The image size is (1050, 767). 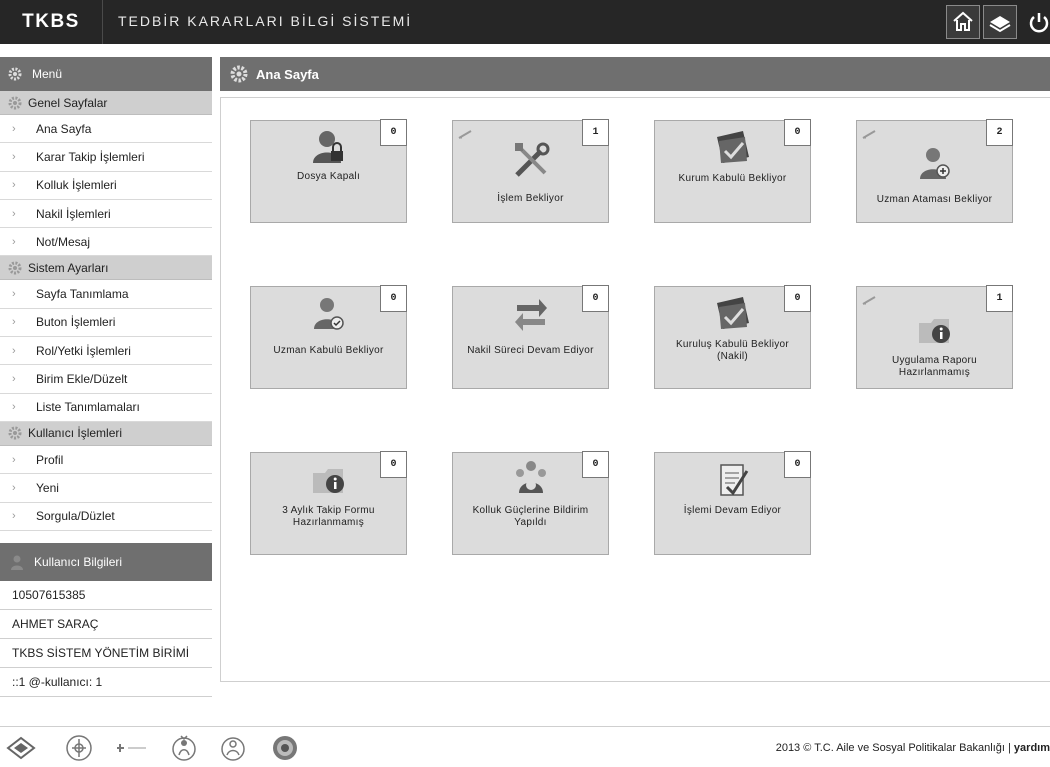 What do you see at coordinates (90, 156) in the screenshot?
I see `sidebar-item-label: Karar Takip İşlemleri` at bounding box center [90, 156].